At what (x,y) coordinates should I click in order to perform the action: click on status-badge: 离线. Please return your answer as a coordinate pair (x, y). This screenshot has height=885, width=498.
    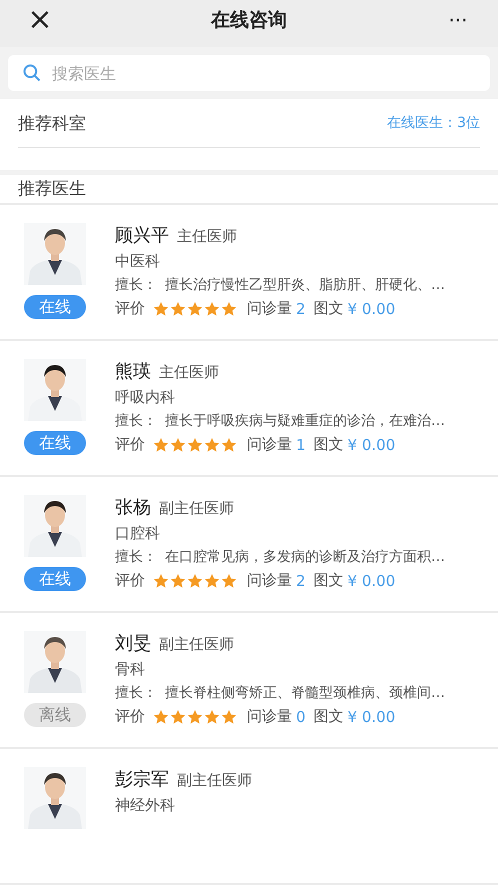
    Looking at the image, I should click on (55, 715).